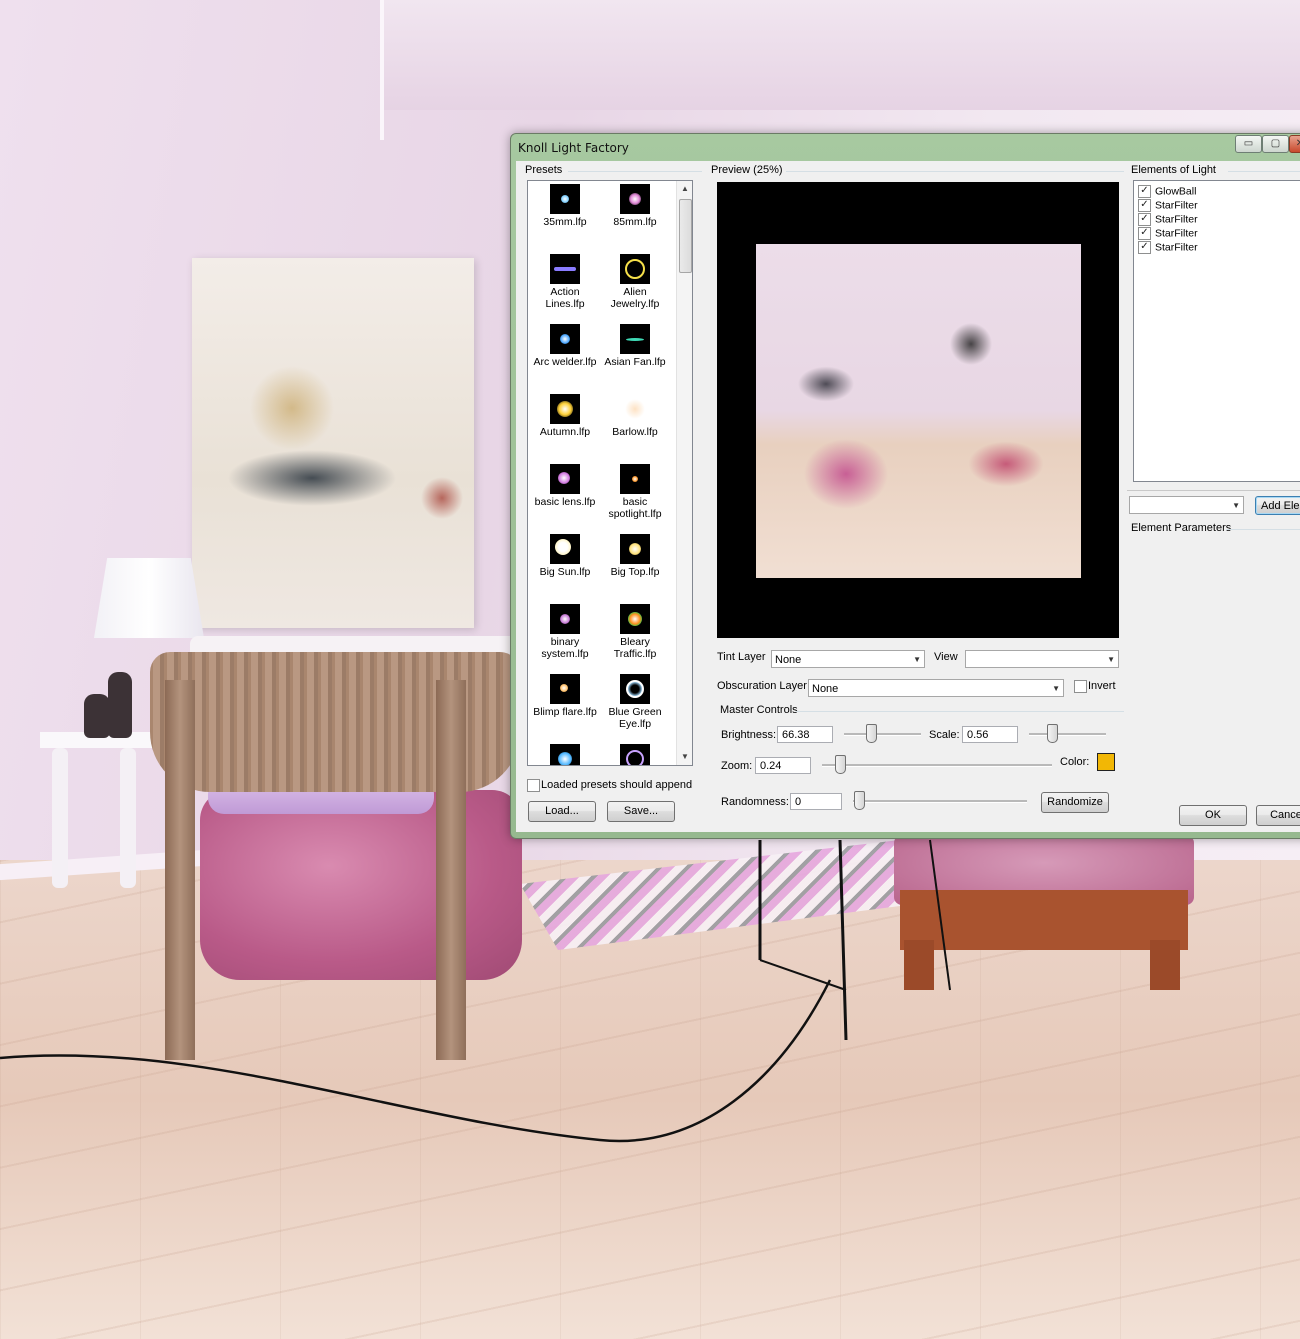 Image resolution: width=1300 pixels, height=1339 pixels. I want to click on obscuration-layer-label: Obscuration Layer, so click(762, 686).